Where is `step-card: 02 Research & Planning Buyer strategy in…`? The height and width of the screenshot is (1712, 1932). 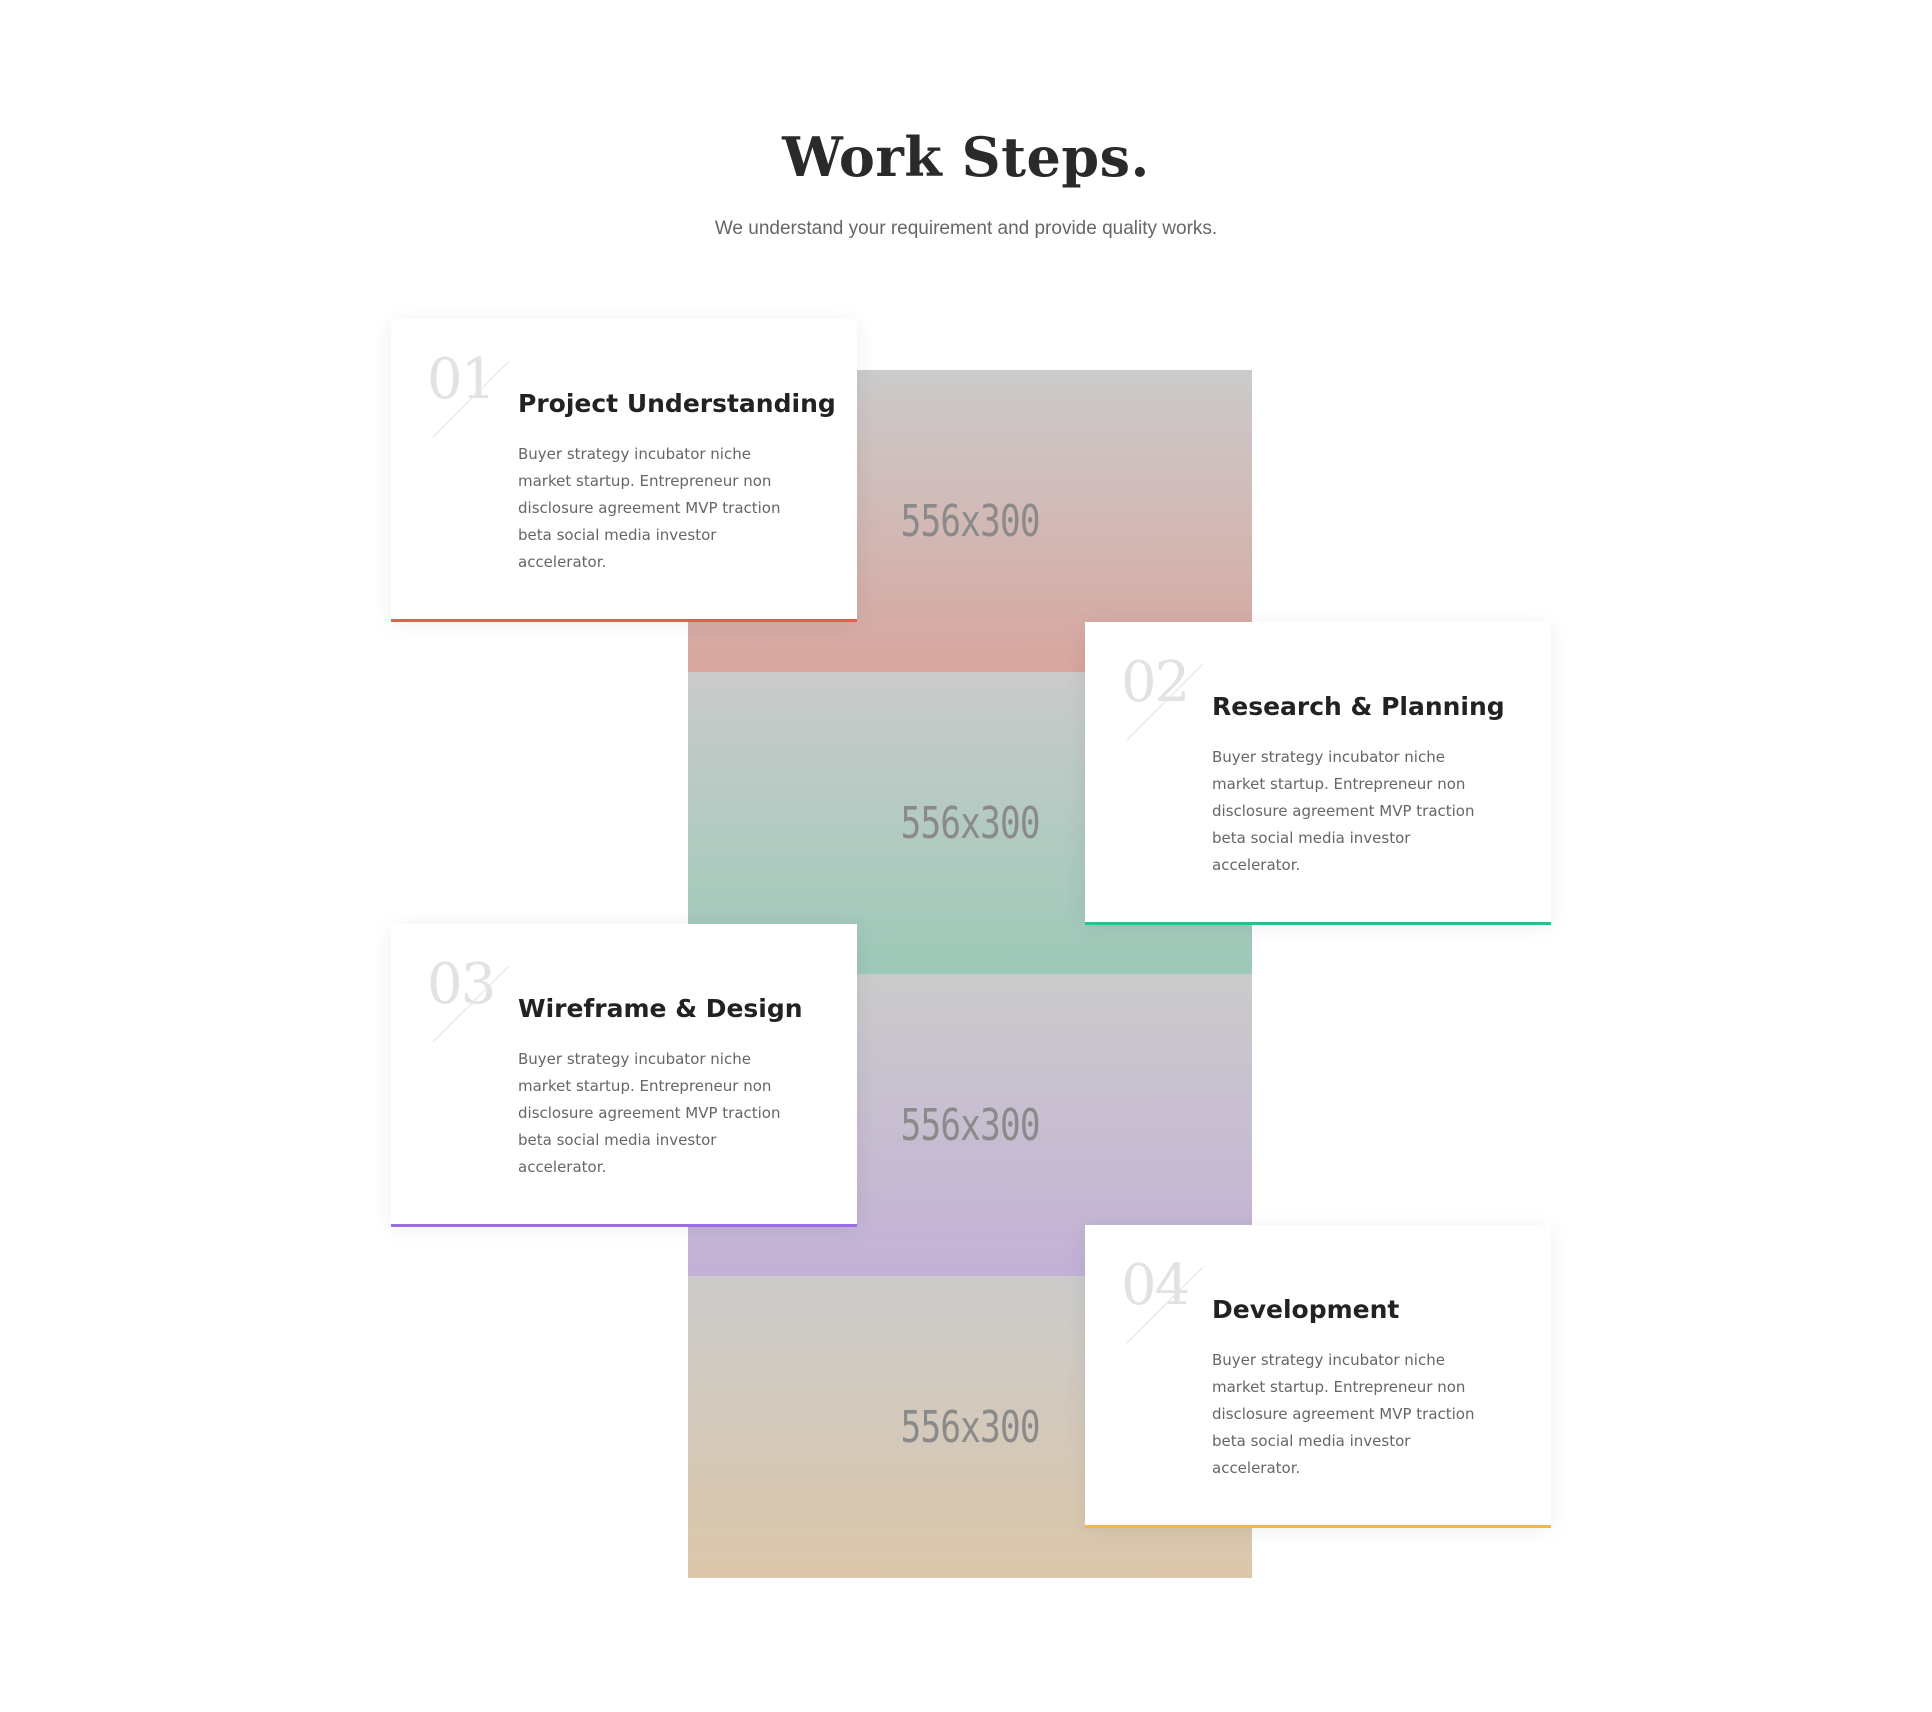
step-card: 02 Research & Planning Buyer strategy in… is located at coordinates (1318, 773).